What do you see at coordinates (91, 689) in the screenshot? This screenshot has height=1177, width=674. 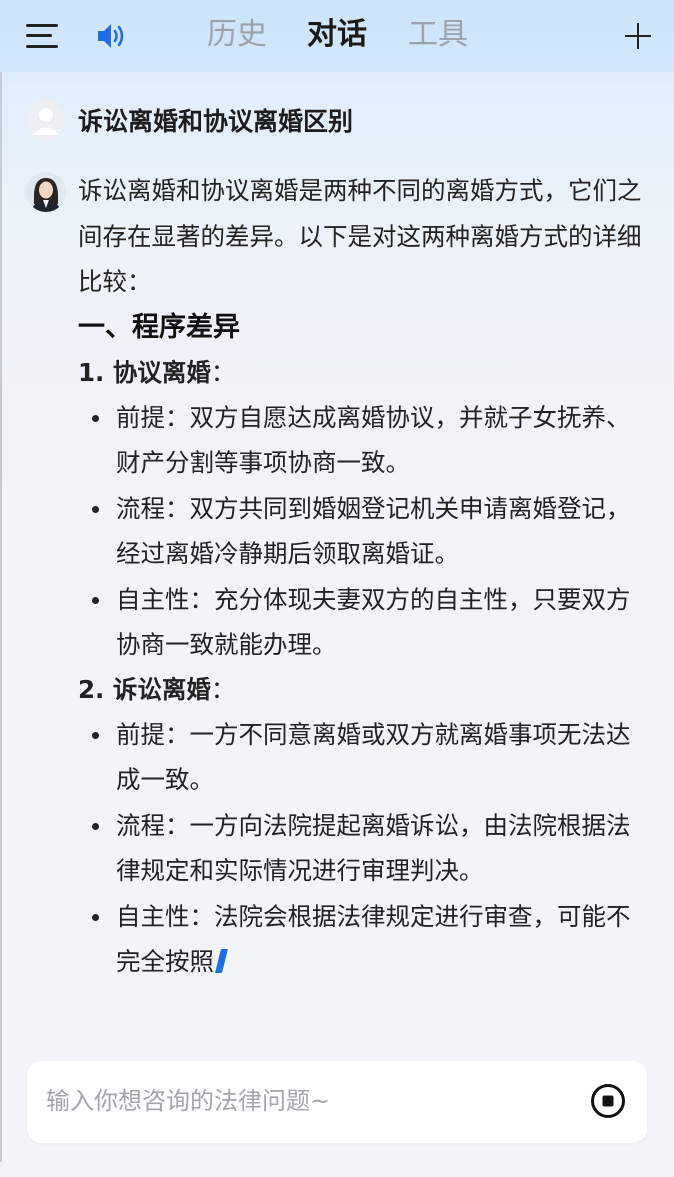 I see `item-number: 2.` at bounding box center [91, 689].